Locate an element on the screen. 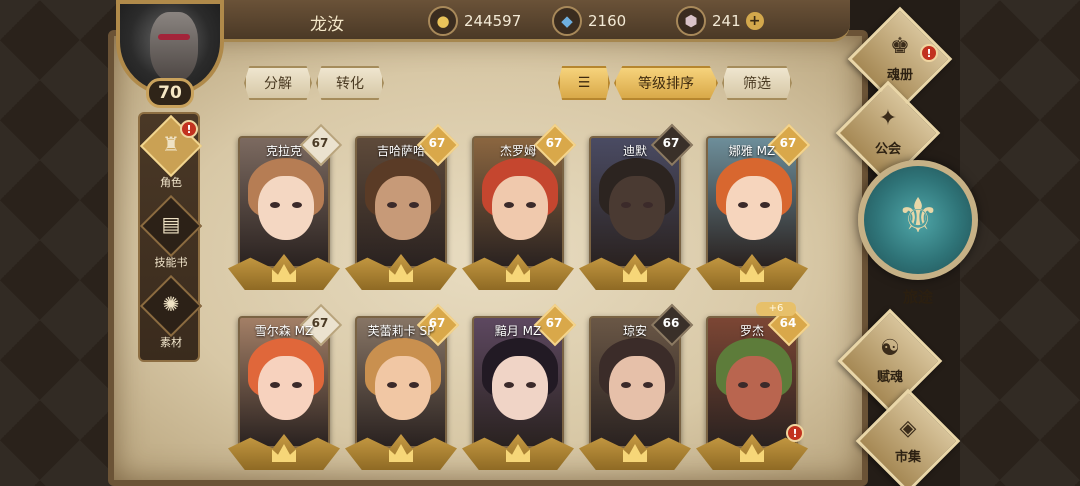 The image size is (1080, 486). gold-currency: ● 244597 is located at coordinates (474, 21).